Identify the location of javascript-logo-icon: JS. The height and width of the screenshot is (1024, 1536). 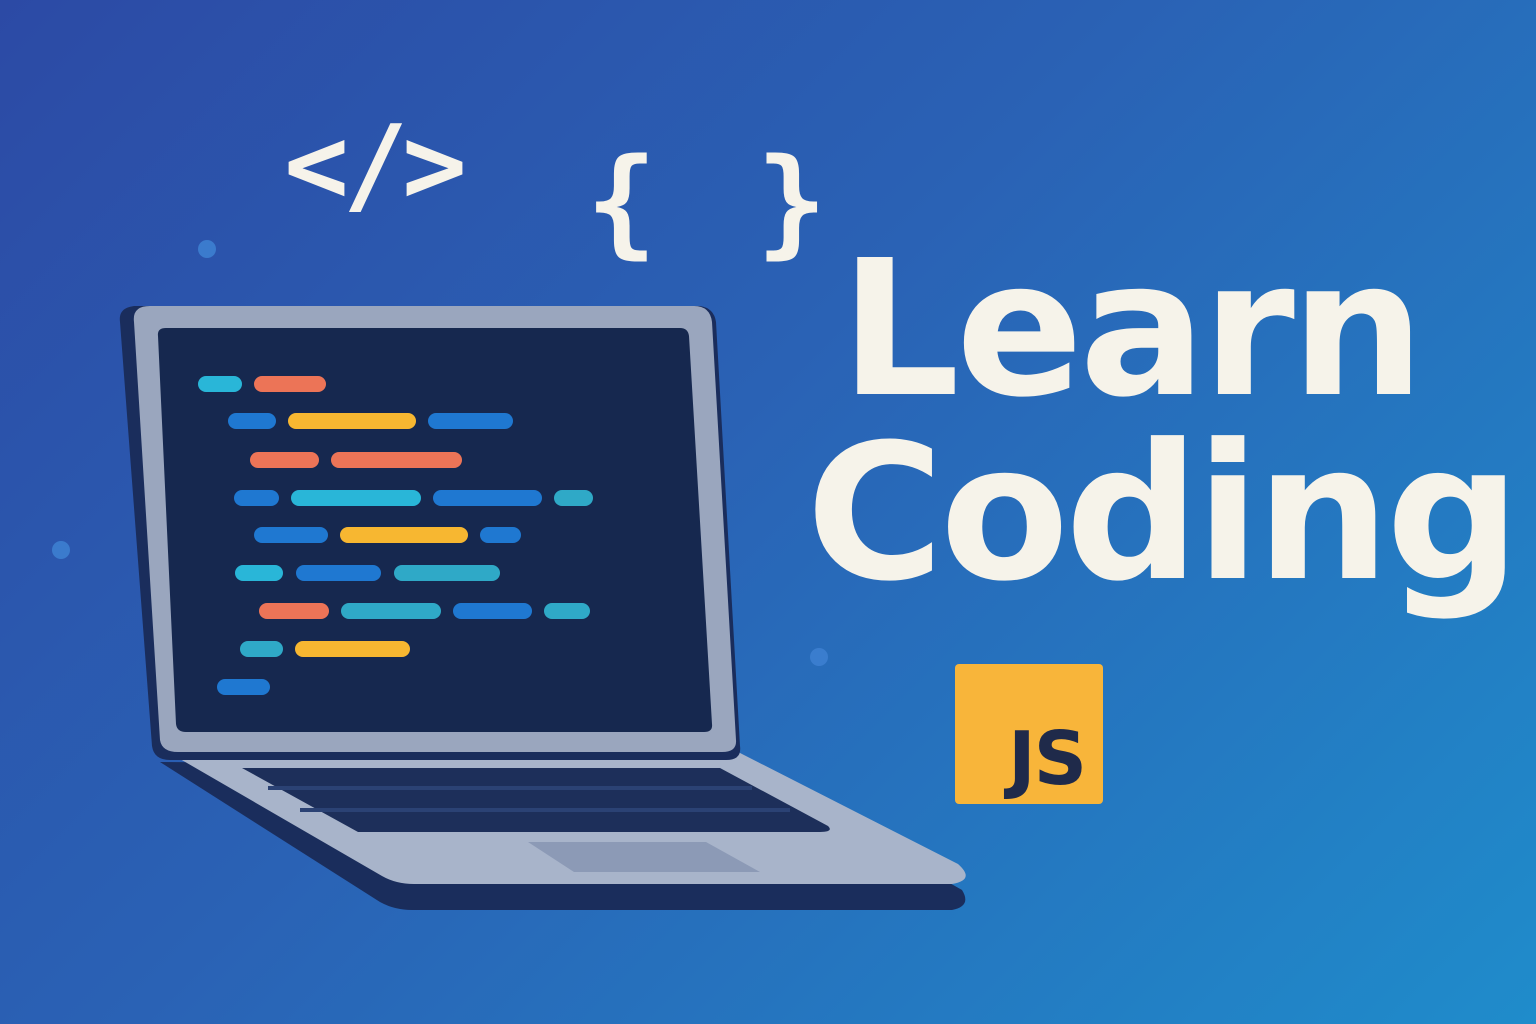
(1029, 734).